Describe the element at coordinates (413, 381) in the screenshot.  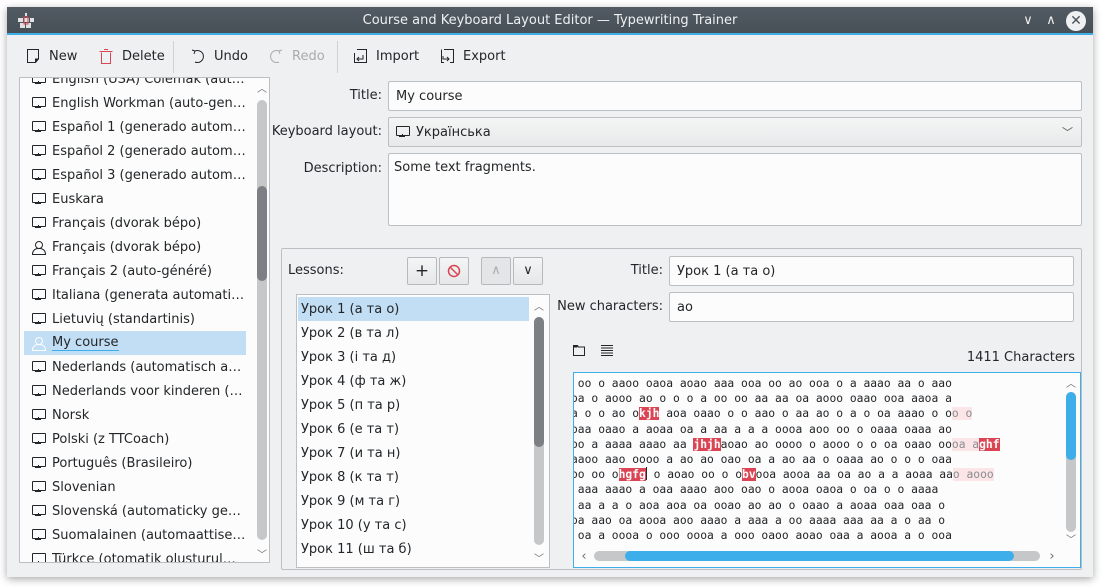
I see `lesson-list-item: Урок 4 (ф та ж)` at that location.